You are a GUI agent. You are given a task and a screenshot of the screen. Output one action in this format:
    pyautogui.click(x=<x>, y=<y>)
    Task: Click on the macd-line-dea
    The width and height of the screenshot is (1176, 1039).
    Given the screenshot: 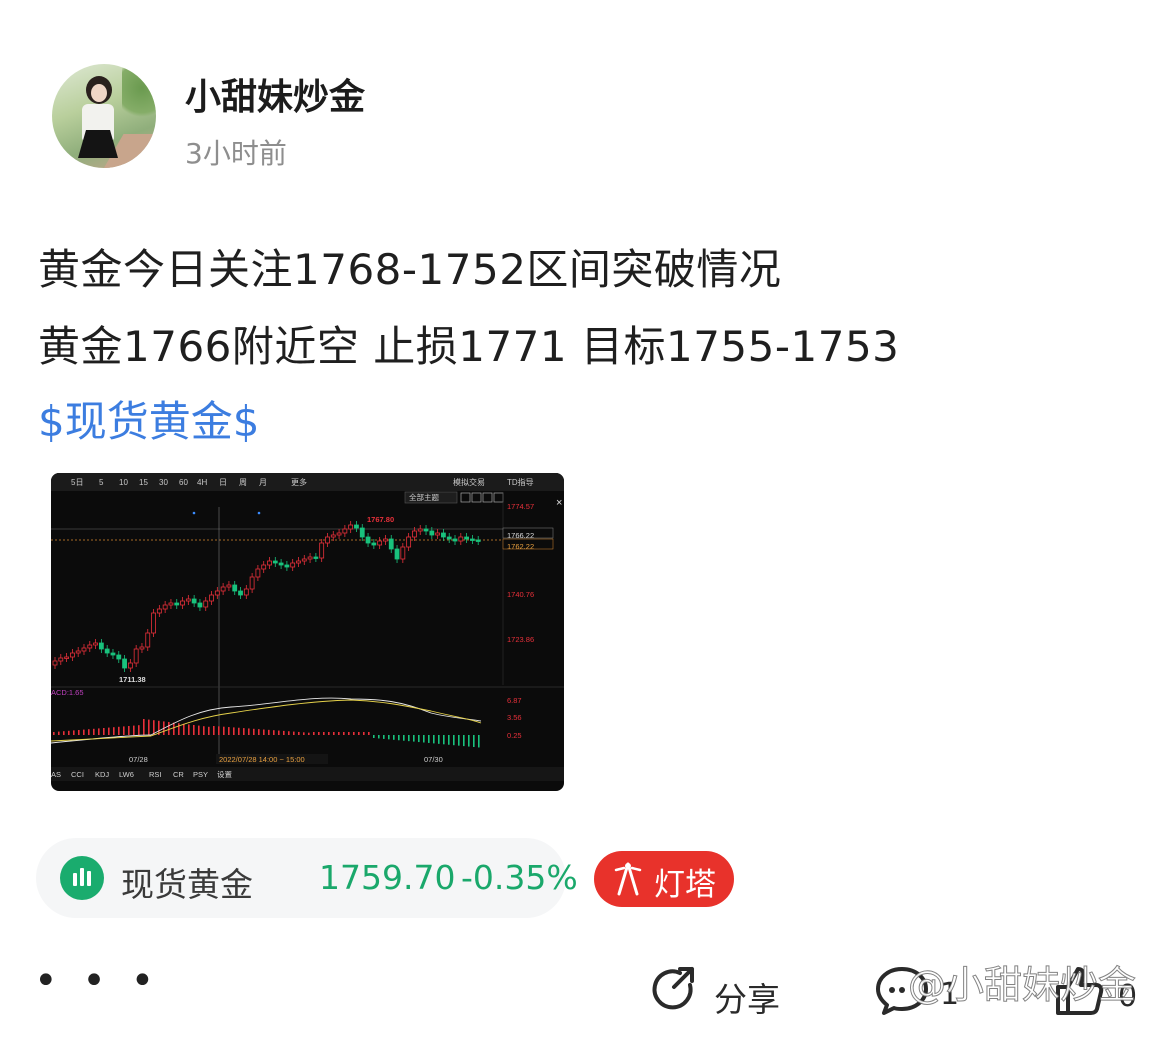 What is the action you would take?
    pyautogui.click(x=266, y=720)
    